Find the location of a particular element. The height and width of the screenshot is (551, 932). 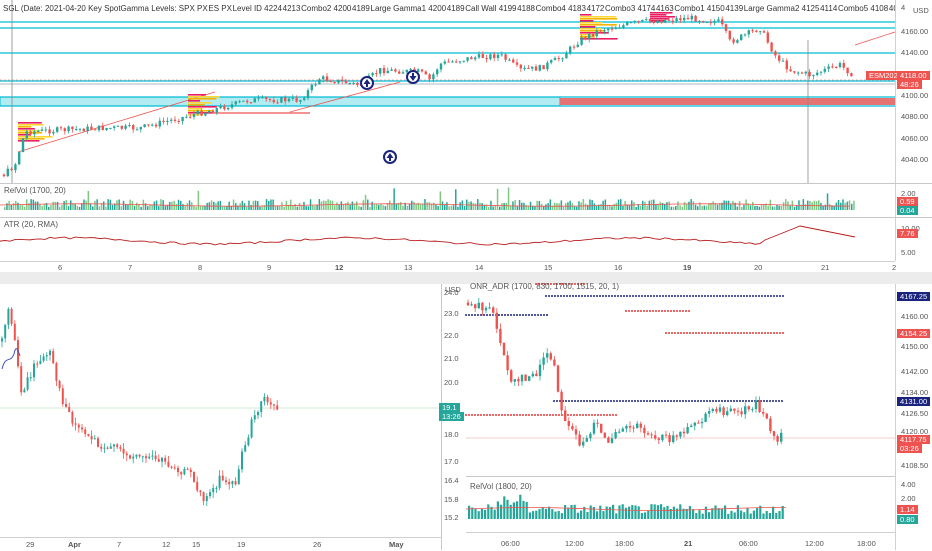

price-tick: 4040.00 is located at coordinates (915, 159).